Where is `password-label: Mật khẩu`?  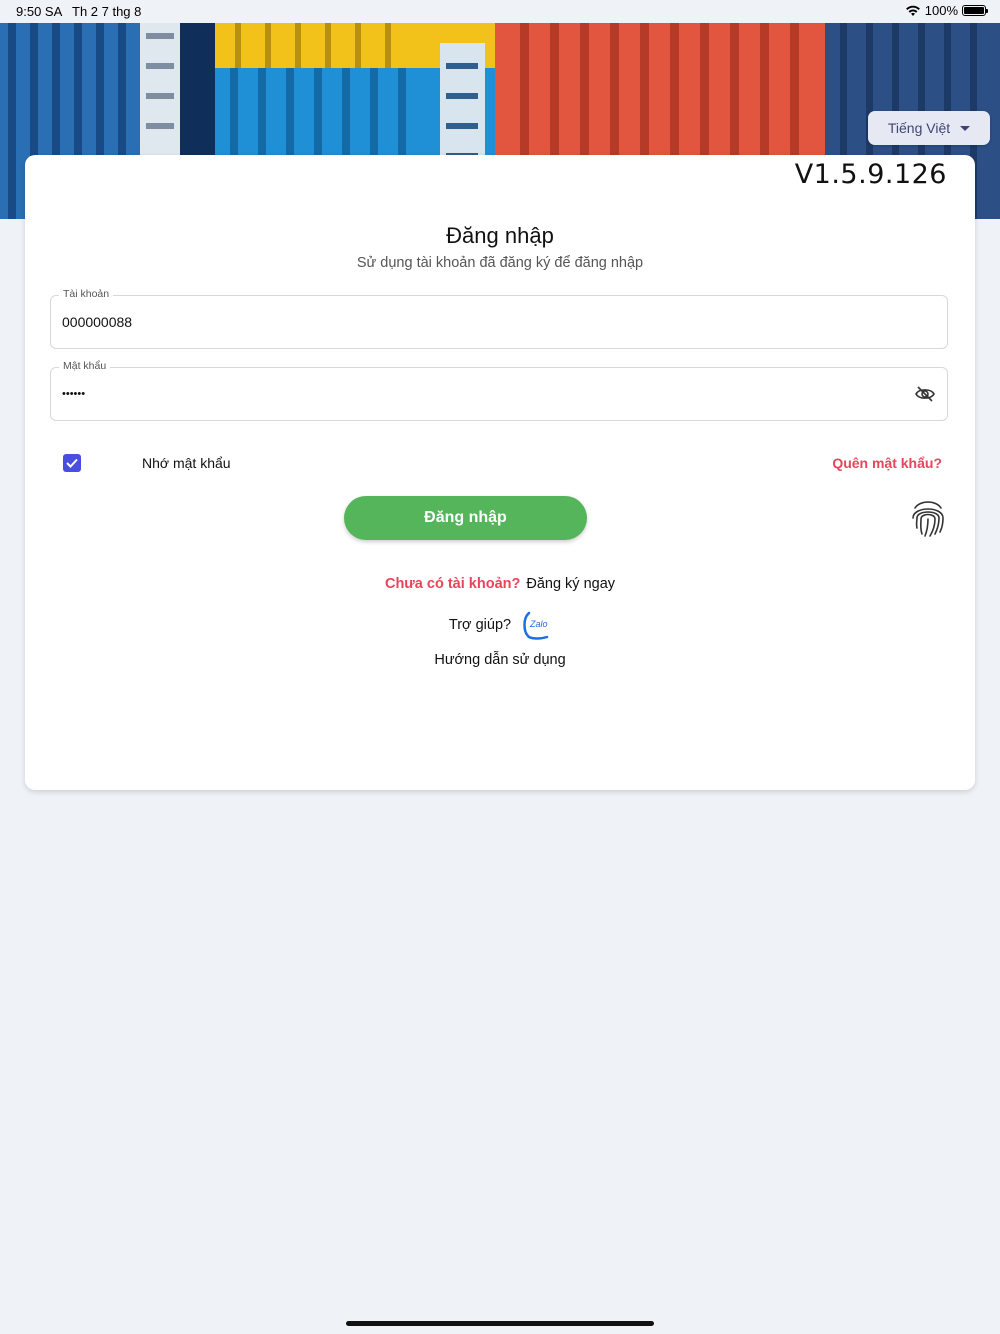
password-label: Mật khẩu is located at coordinates (85, 366).